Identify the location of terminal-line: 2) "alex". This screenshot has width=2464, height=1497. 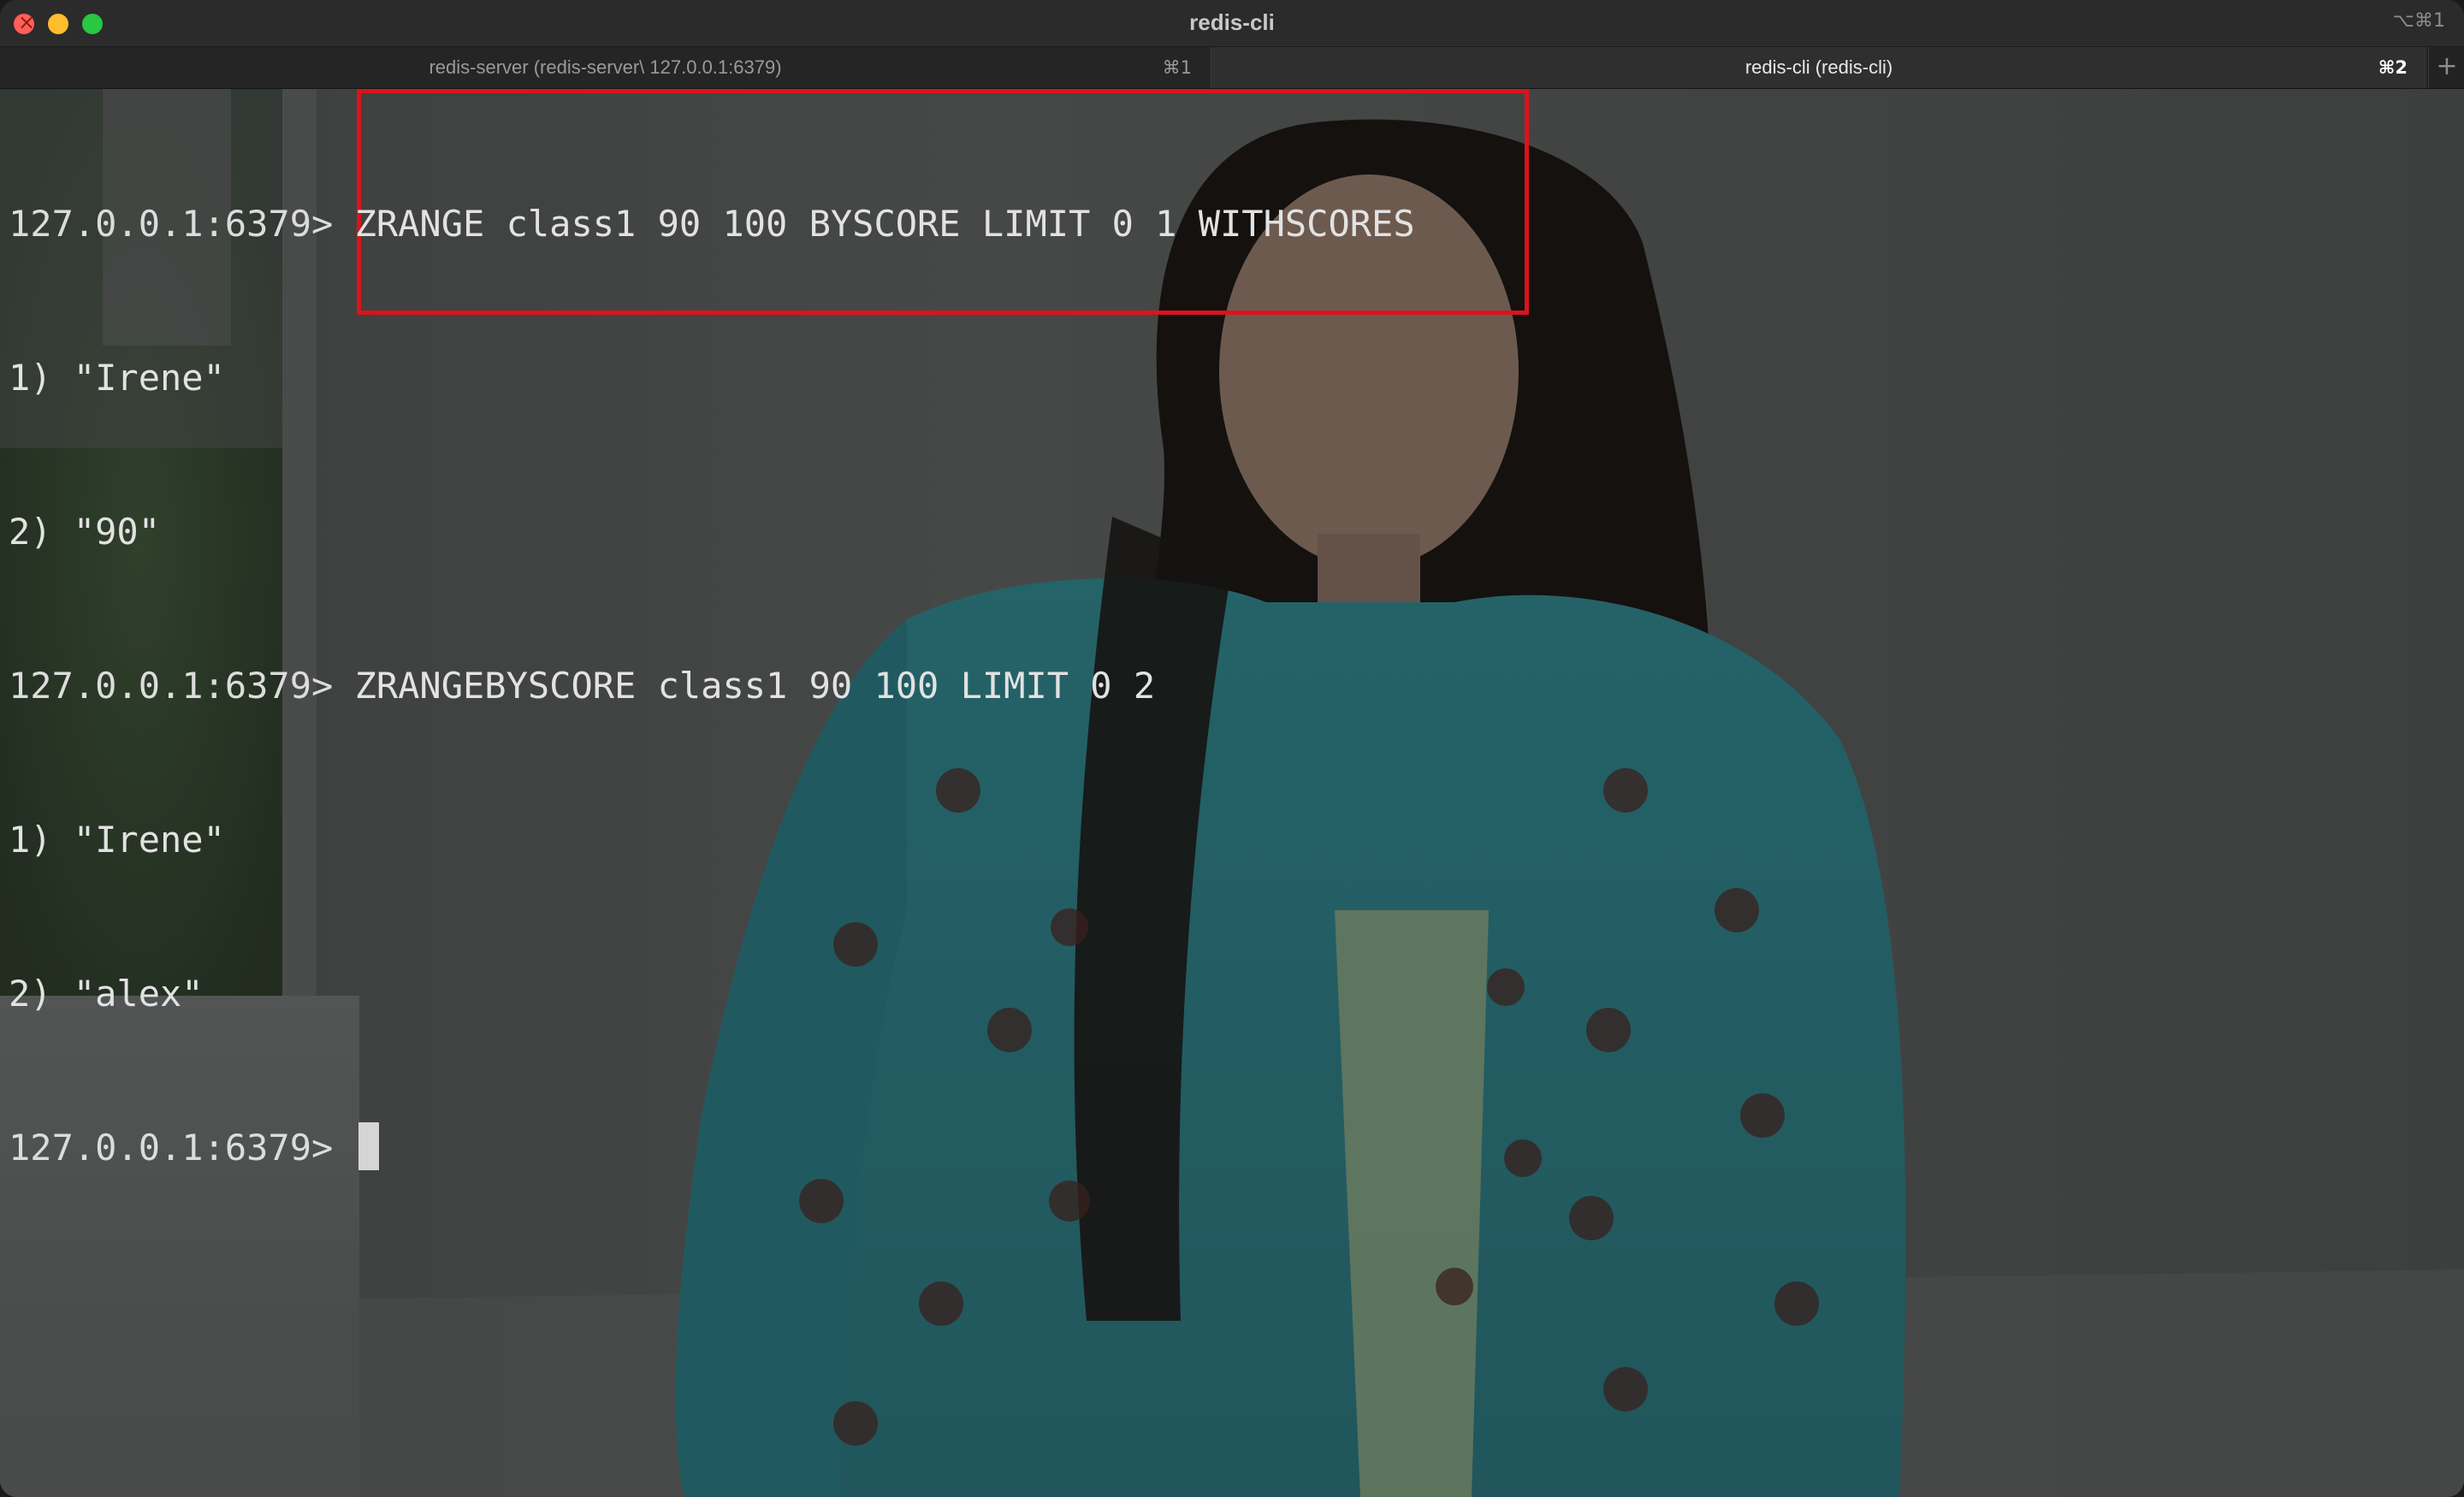
(712, 994).